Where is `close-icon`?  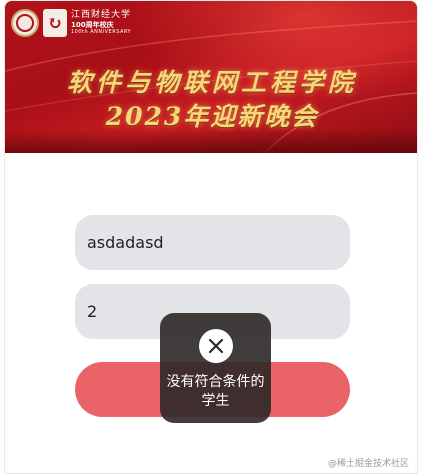
close-icon is located at coordinates (215, 346).